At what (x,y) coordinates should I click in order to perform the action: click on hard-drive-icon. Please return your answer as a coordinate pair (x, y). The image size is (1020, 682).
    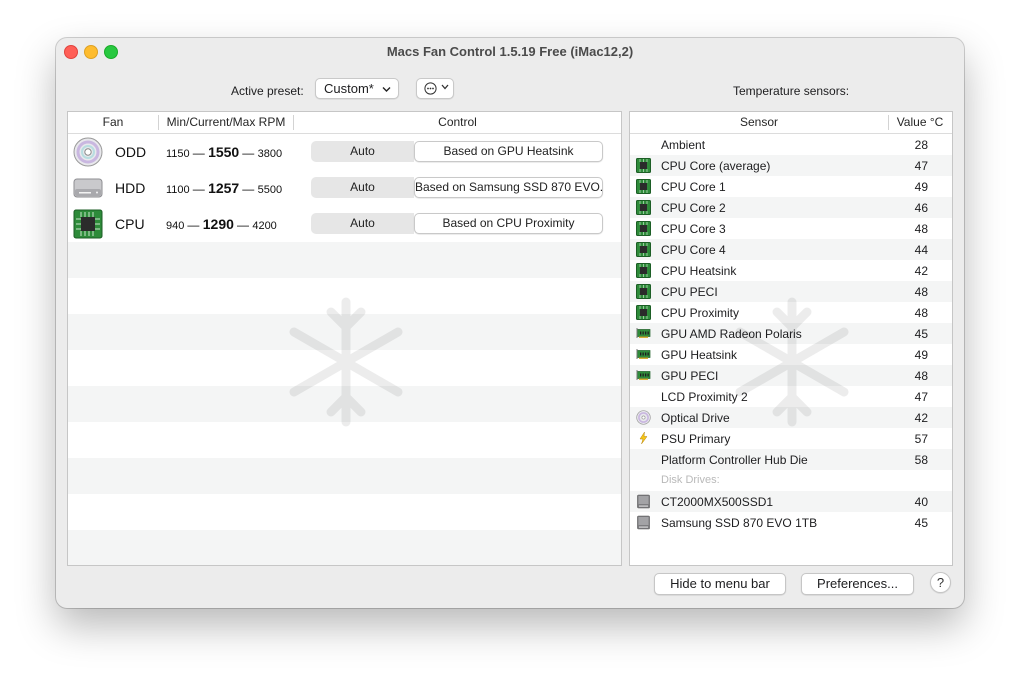
    Looking at the image, I should click on (88, 188).